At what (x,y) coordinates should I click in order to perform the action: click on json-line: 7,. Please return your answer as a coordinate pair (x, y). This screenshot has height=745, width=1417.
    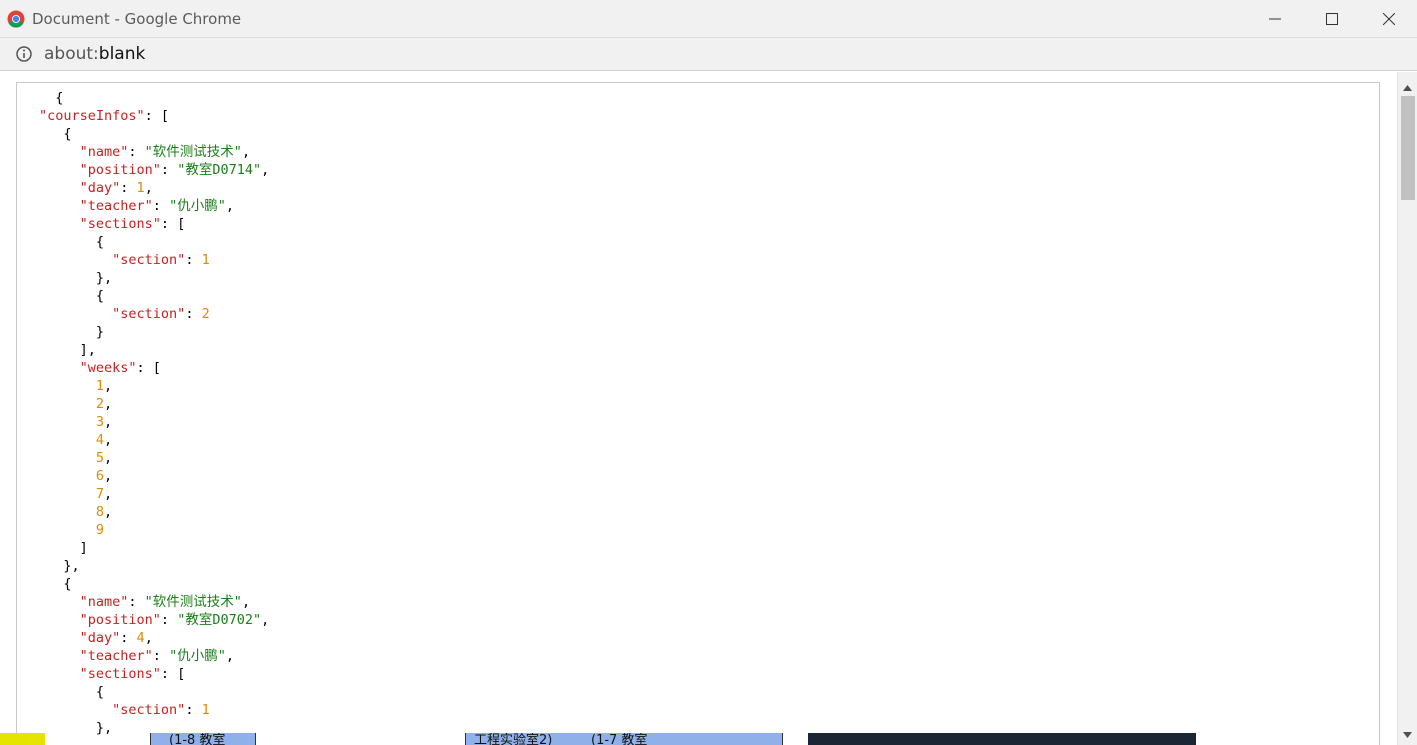
    Looking at the image, I should click on (154, 494).